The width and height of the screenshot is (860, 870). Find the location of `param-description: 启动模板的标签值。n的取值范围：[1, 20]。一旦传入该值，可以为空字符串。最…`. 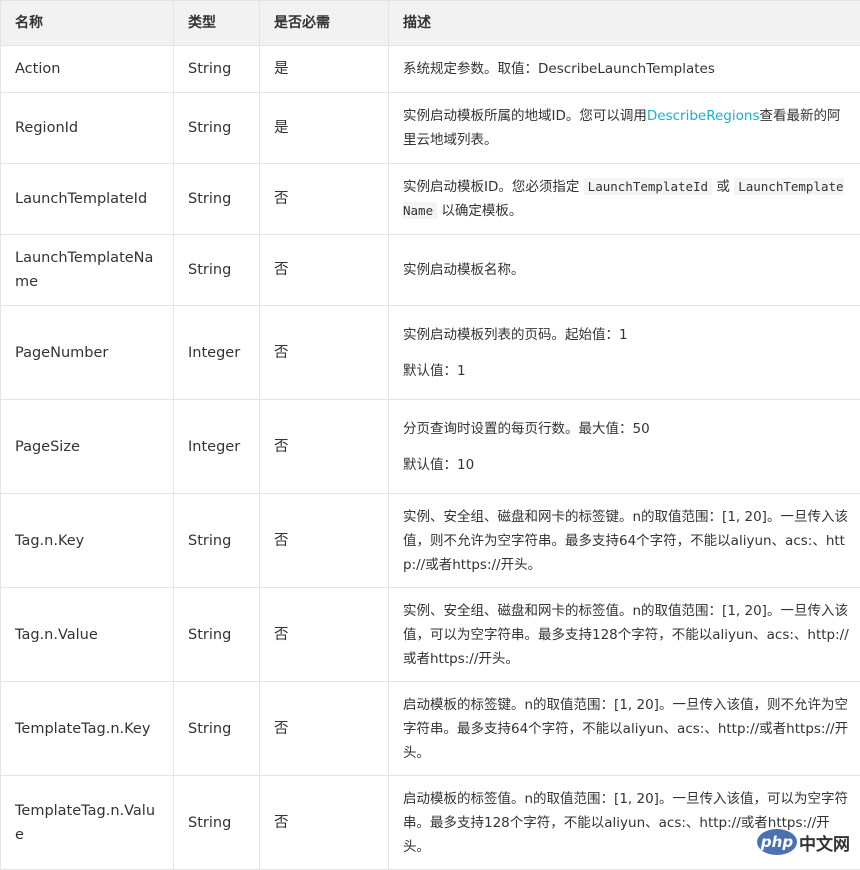

param-description: 启动模板的标签值。n的取值范围：[1, 20]。一旦传入该值，可以为空字符串。最… is located at coordinates (624, 823).